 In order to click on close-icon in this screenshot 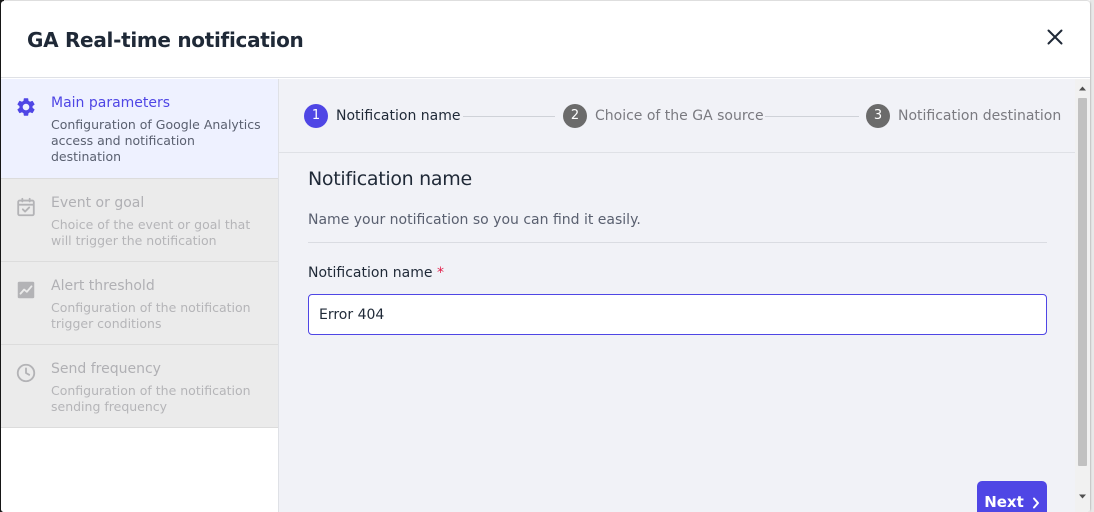, I will do `click(1055, 37)`.